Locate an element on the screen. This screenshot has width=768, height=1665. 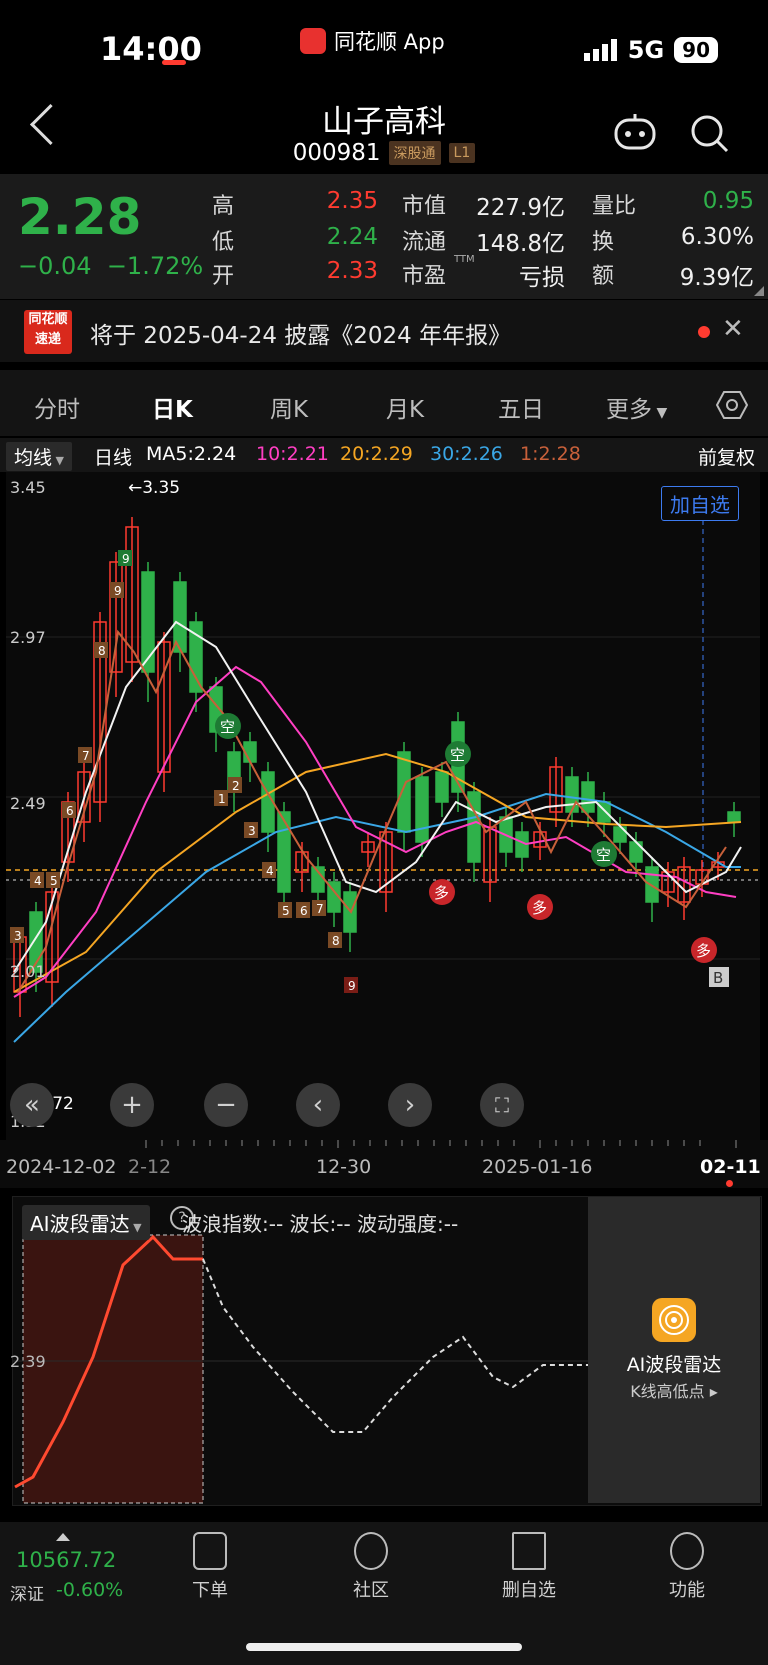
ma30-value: 30:2.26 is located at coordinates (466, 454).